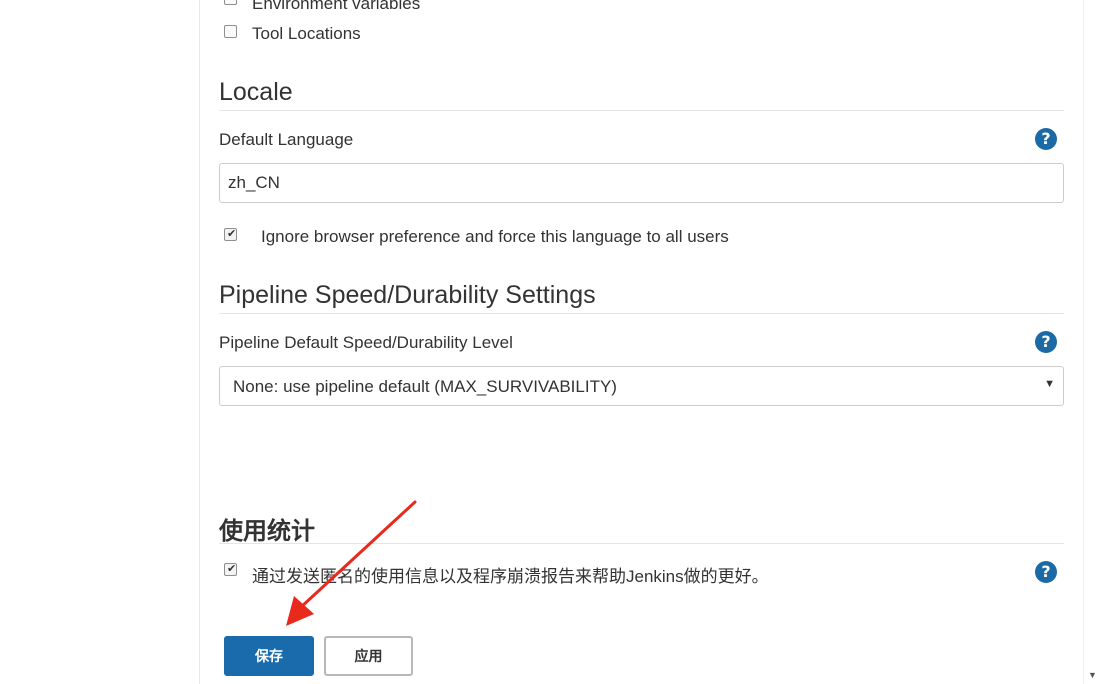 The height and width of the screenshot is (684, 1103). I want to click on tool-locations-label: Tool Locations, so click(306, 33).